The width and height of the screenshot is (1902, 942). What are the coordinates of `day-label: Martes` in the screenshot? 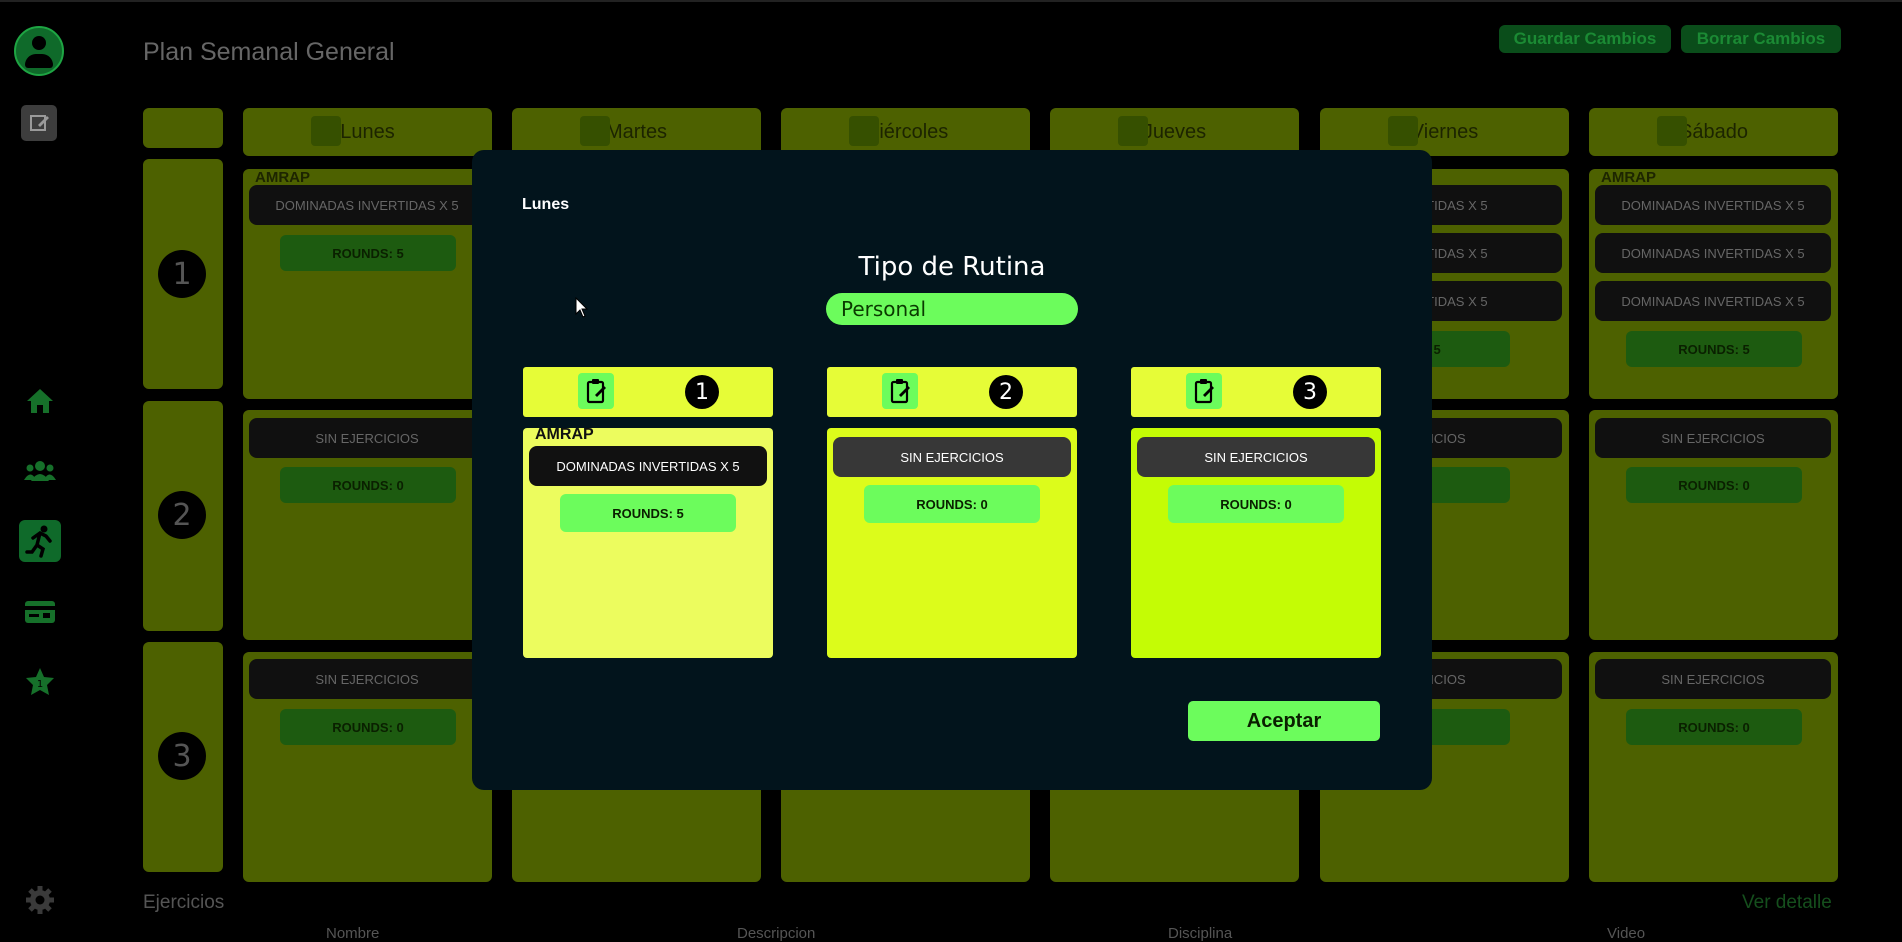 It's located at (636, 131).